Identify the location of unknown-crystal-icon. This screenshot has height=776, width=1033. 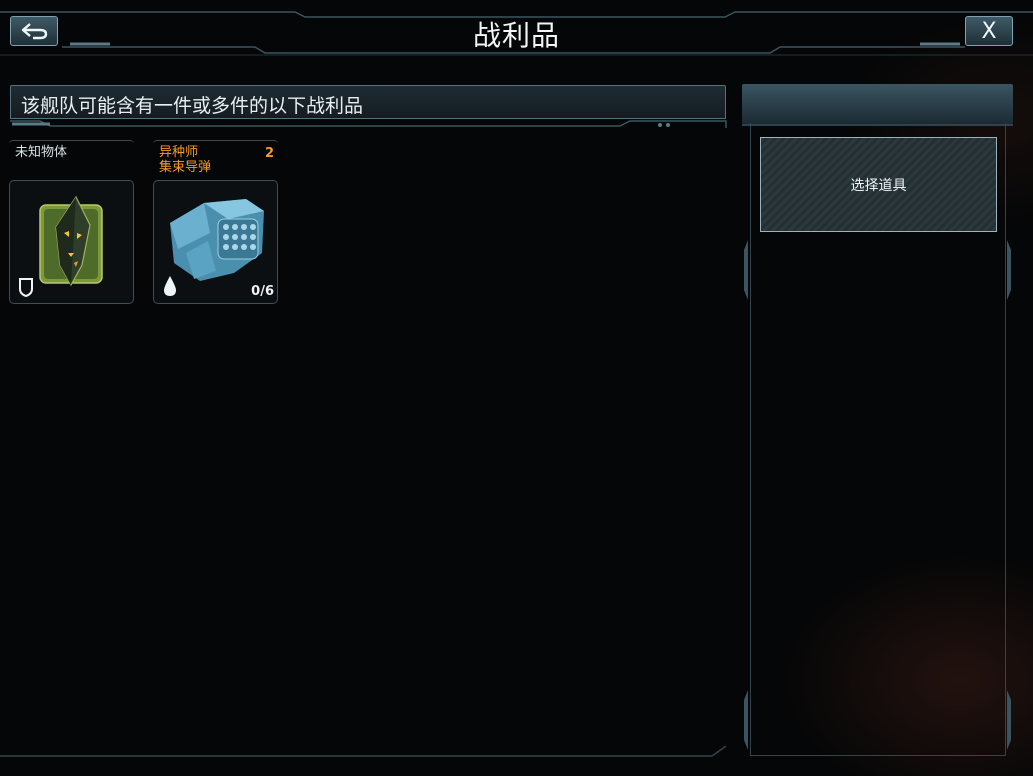
(71, 241).